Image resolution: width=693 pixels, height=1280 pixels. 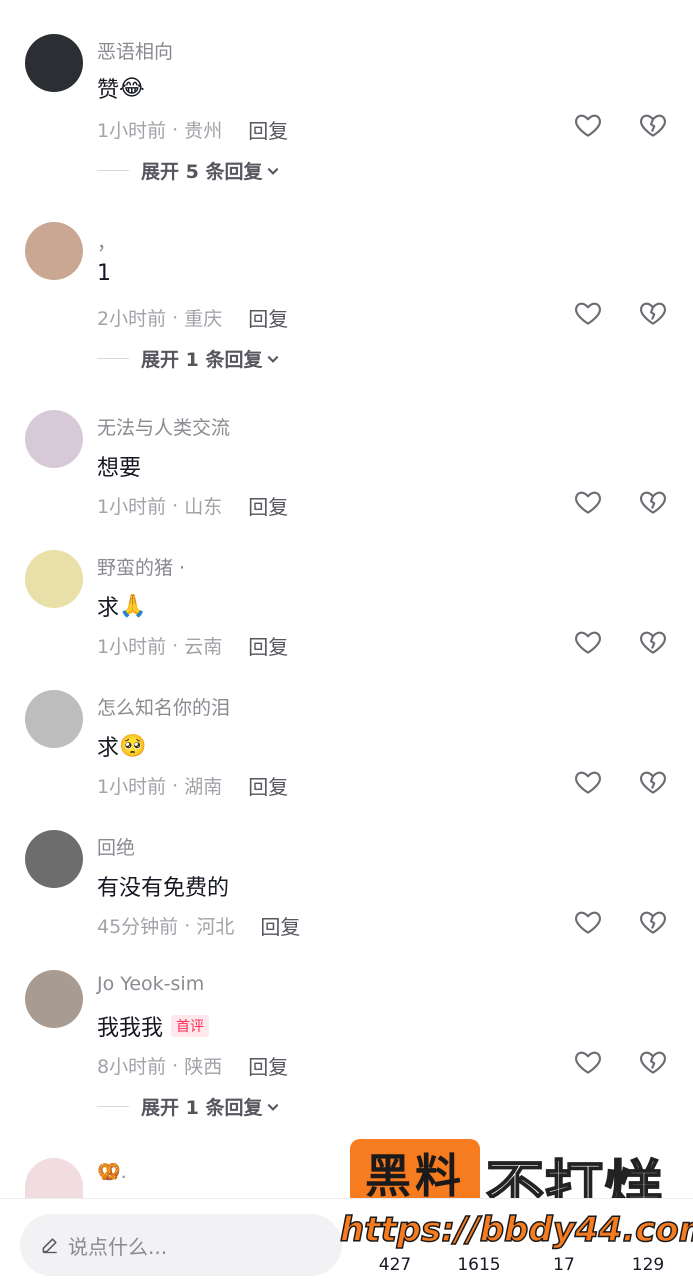 I want to click on comment-username: 无法与人类交流, so click(x=163, y=426).